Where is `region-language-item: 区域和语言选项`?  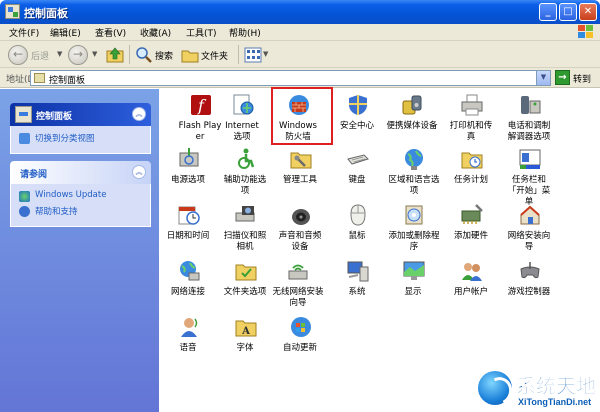
region-language-item: 区域和语言选项 is located at coordinates (414, 179).